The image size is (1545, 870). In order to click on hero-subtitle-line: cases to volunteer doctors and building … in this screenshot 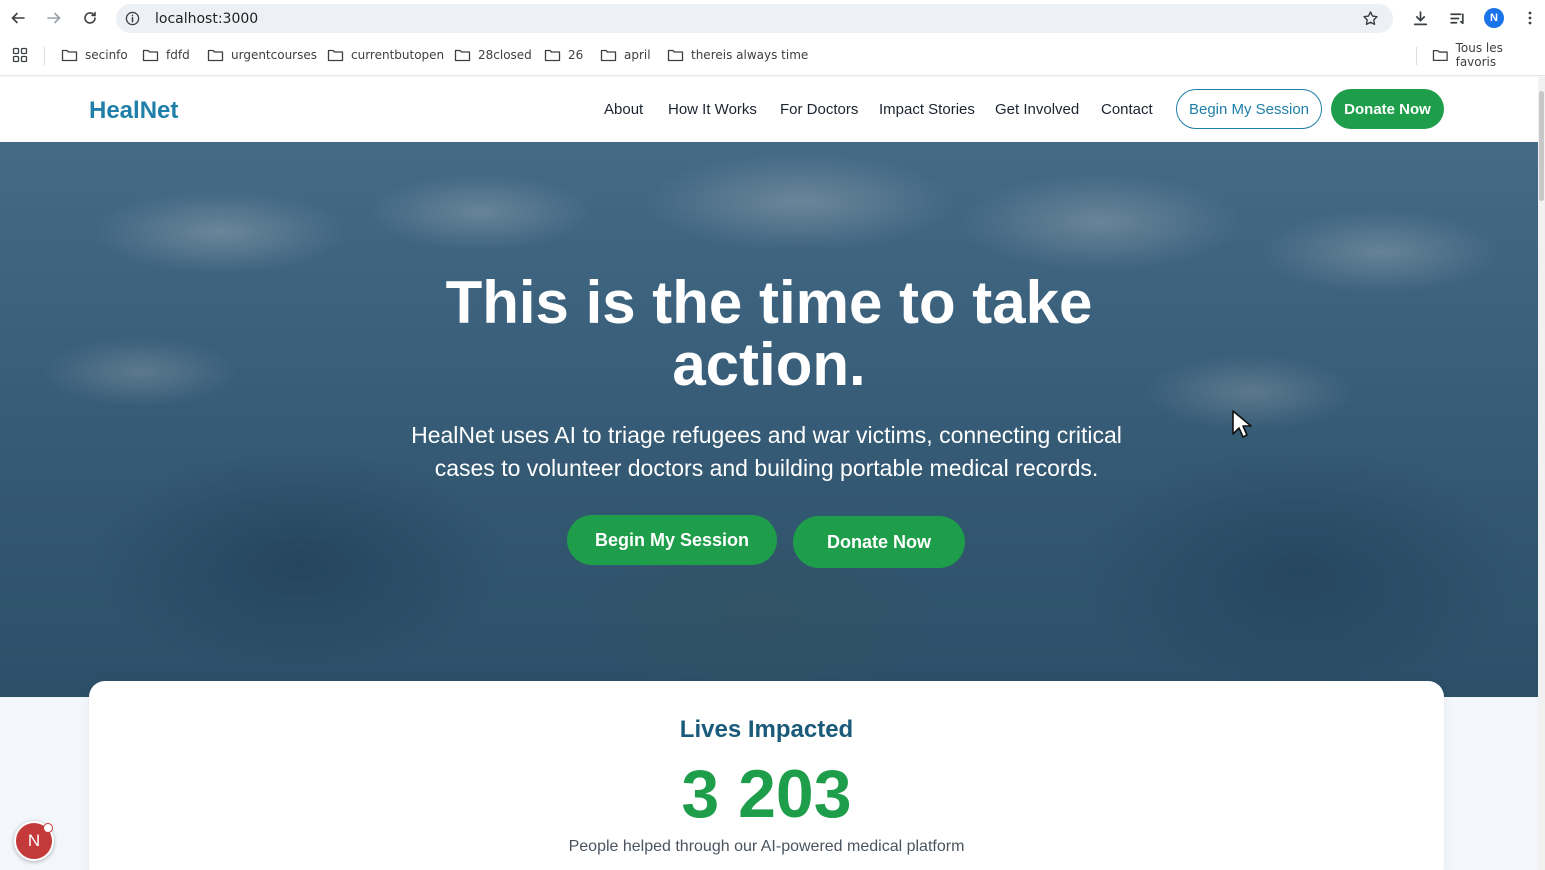, I will do `click(766, 468)`.